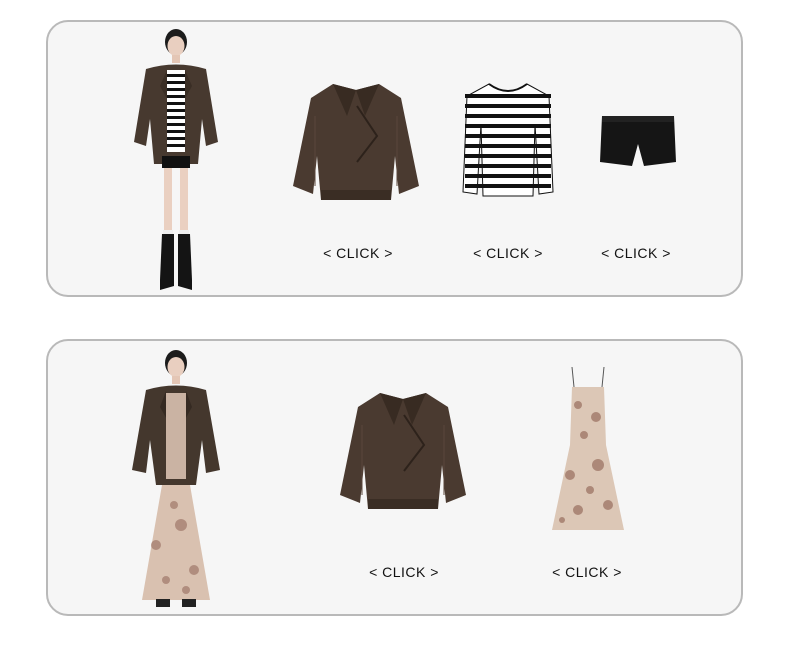 This screenshot has height=658, width=790. I want to click on black-shorts-product-image, so click(638, 141).